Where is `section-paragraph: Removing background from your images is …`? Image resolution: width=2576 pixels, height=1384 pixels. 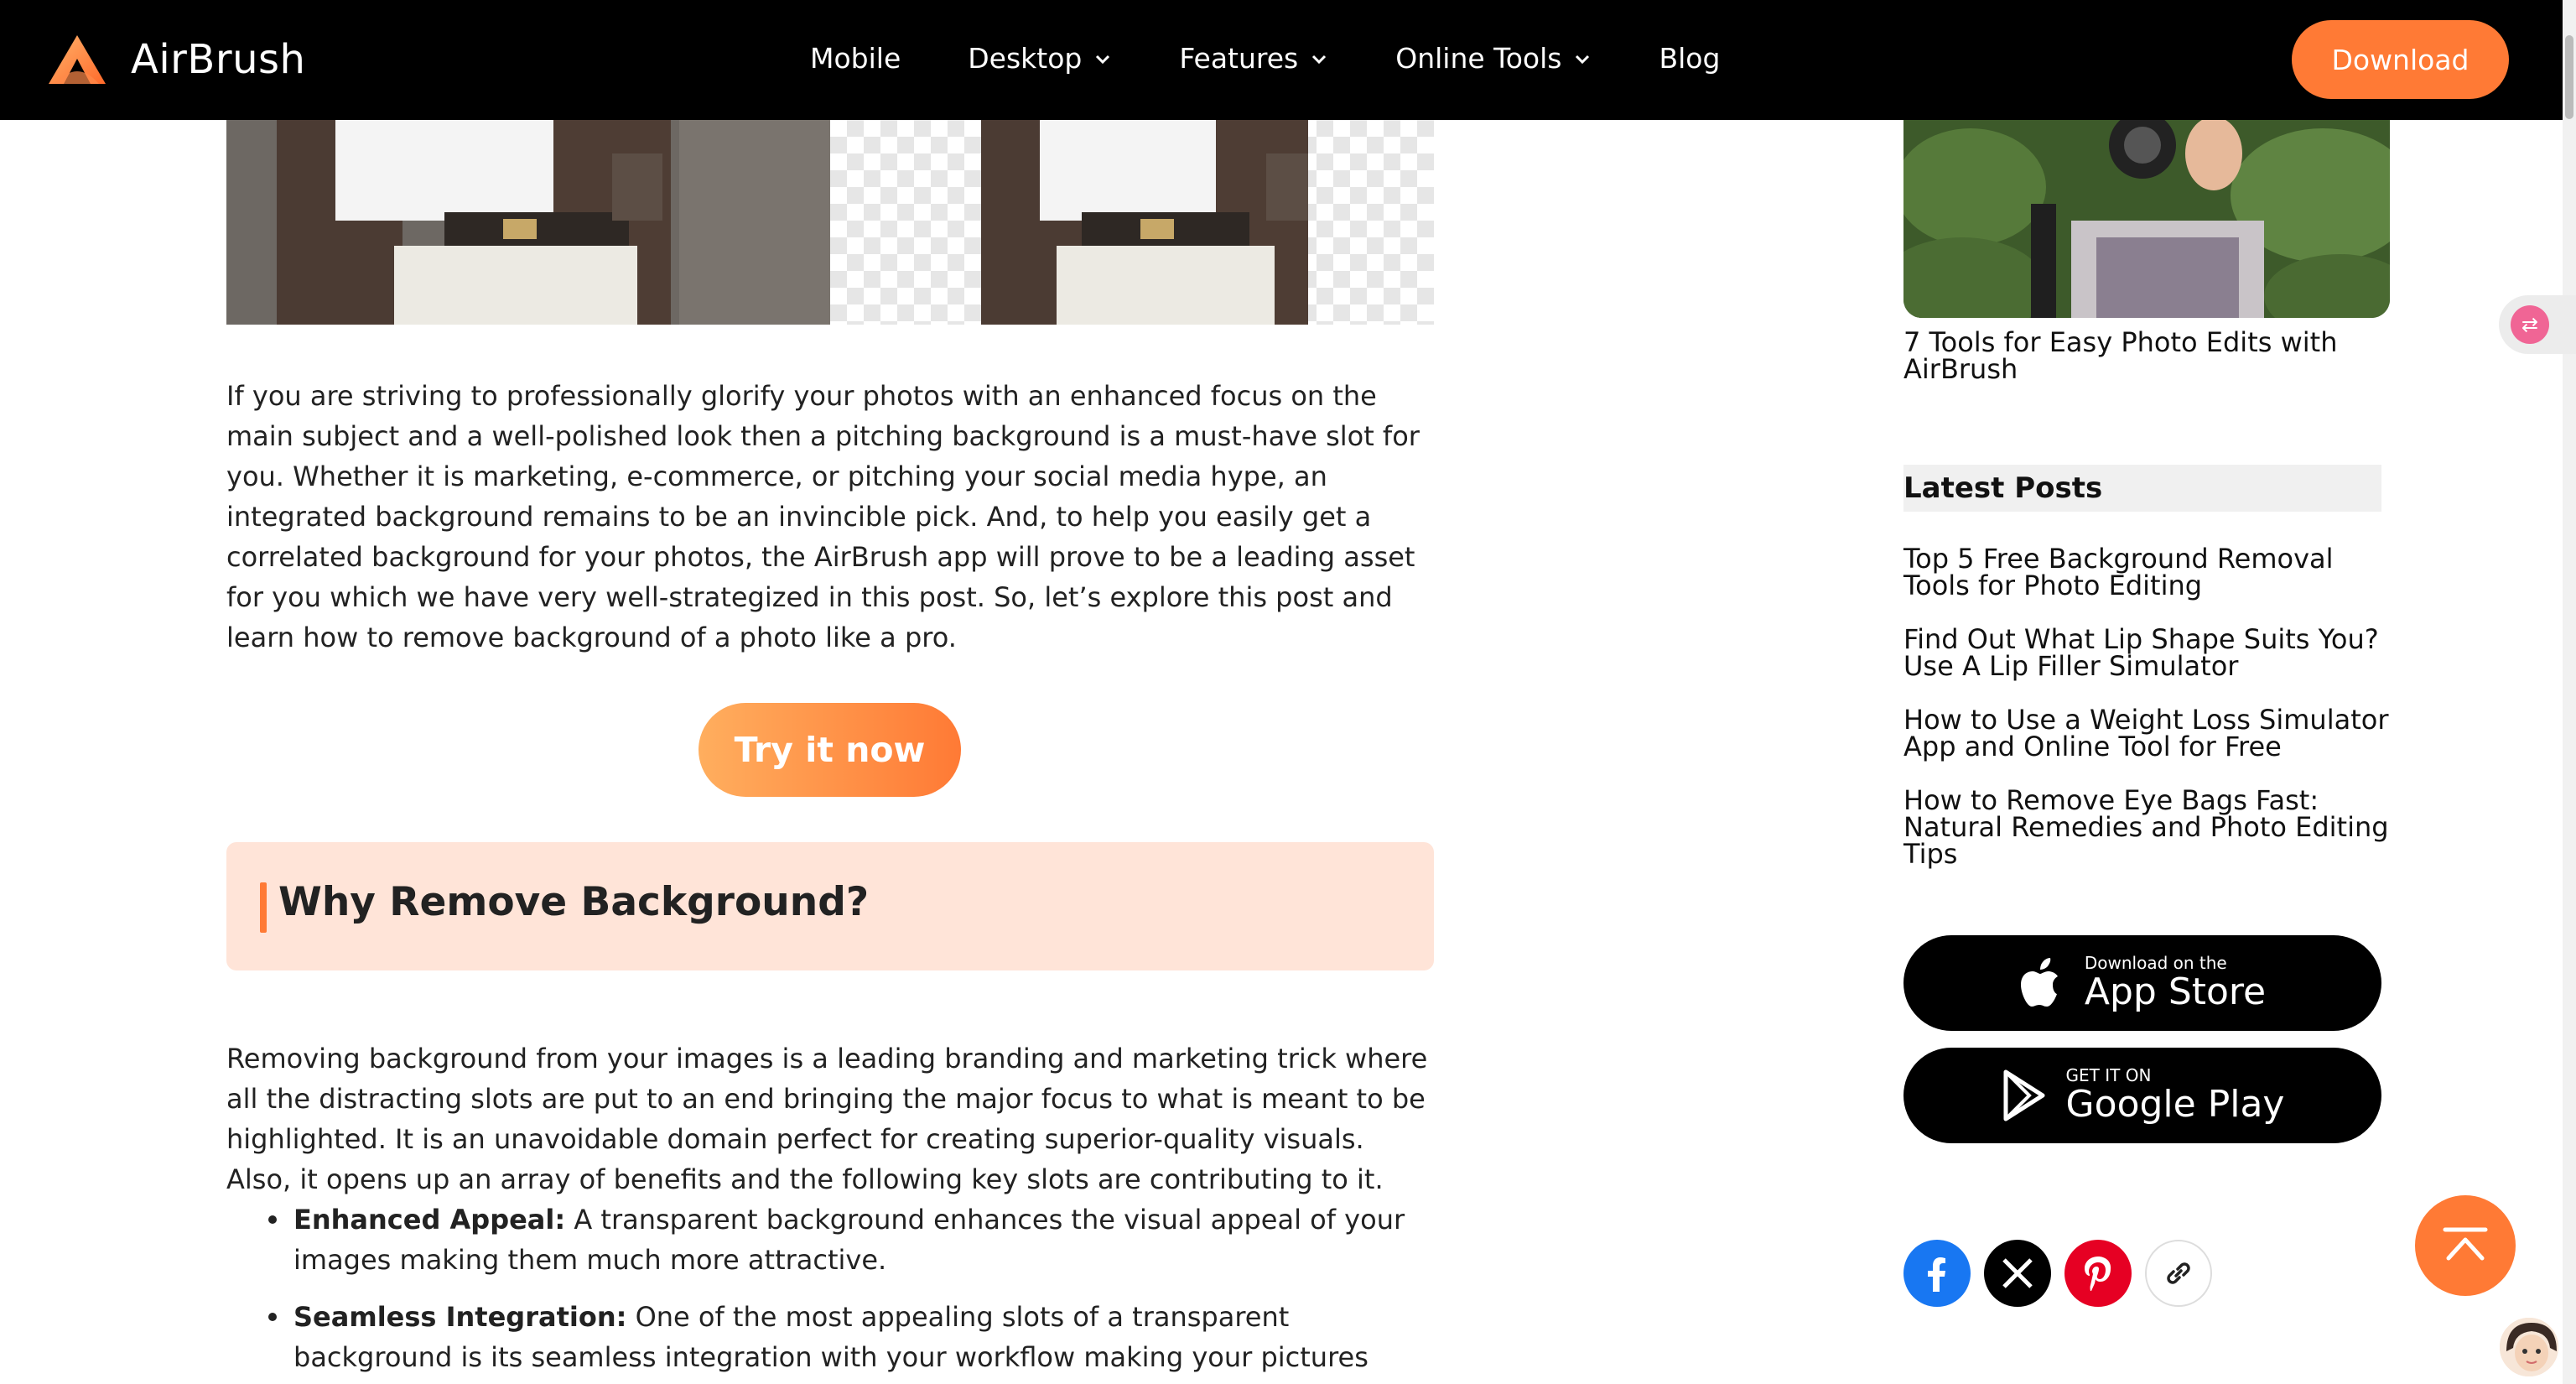 section-paragraph: Removing background from your images is … is located at coordinates (827, 1119).